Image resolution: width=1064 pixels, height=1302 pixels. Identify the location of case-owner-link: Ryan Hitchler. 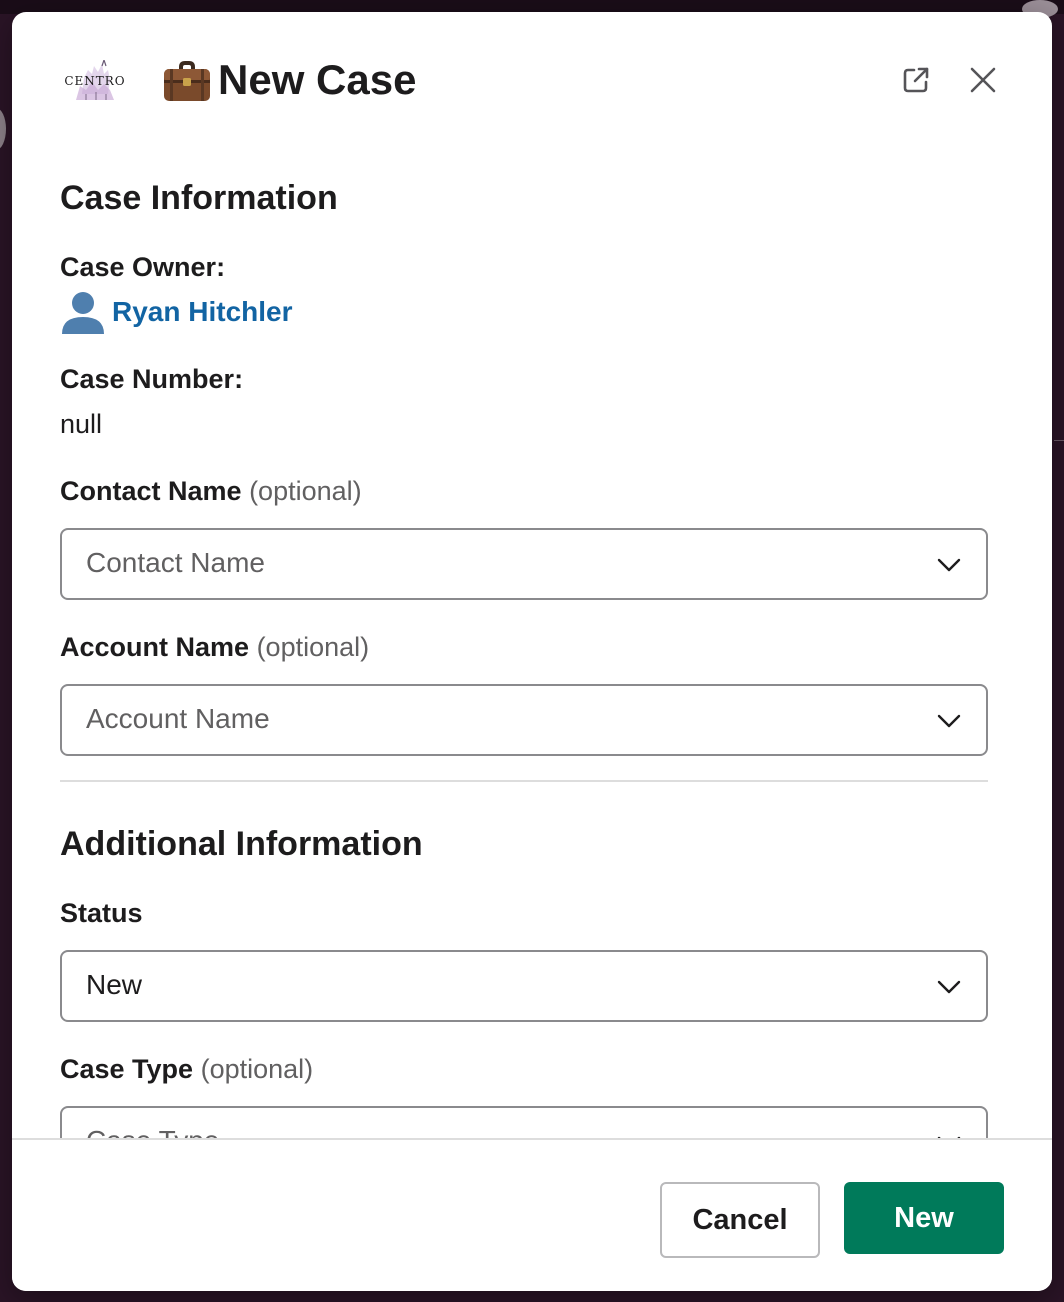
(202, 312).